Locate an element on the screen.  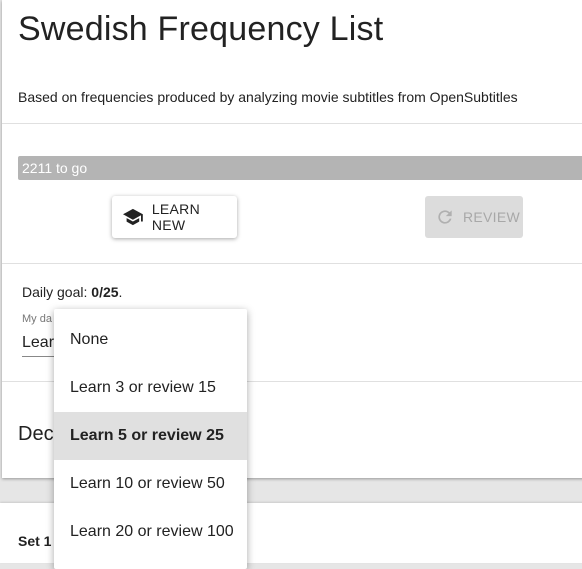
learn-new-button: LEARN NEW is located at coordinates (174, 217).